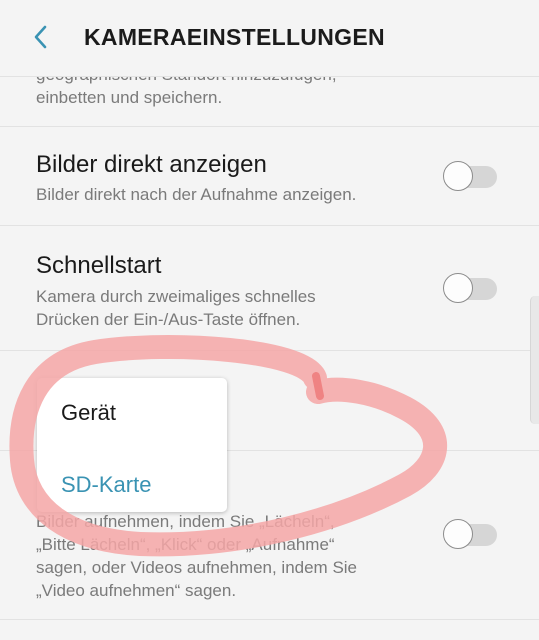 The height and width of the screenshot is (640, 539). I want to click on app-header: KAMERAEINSTELLUNGEN, so click(269, 38).